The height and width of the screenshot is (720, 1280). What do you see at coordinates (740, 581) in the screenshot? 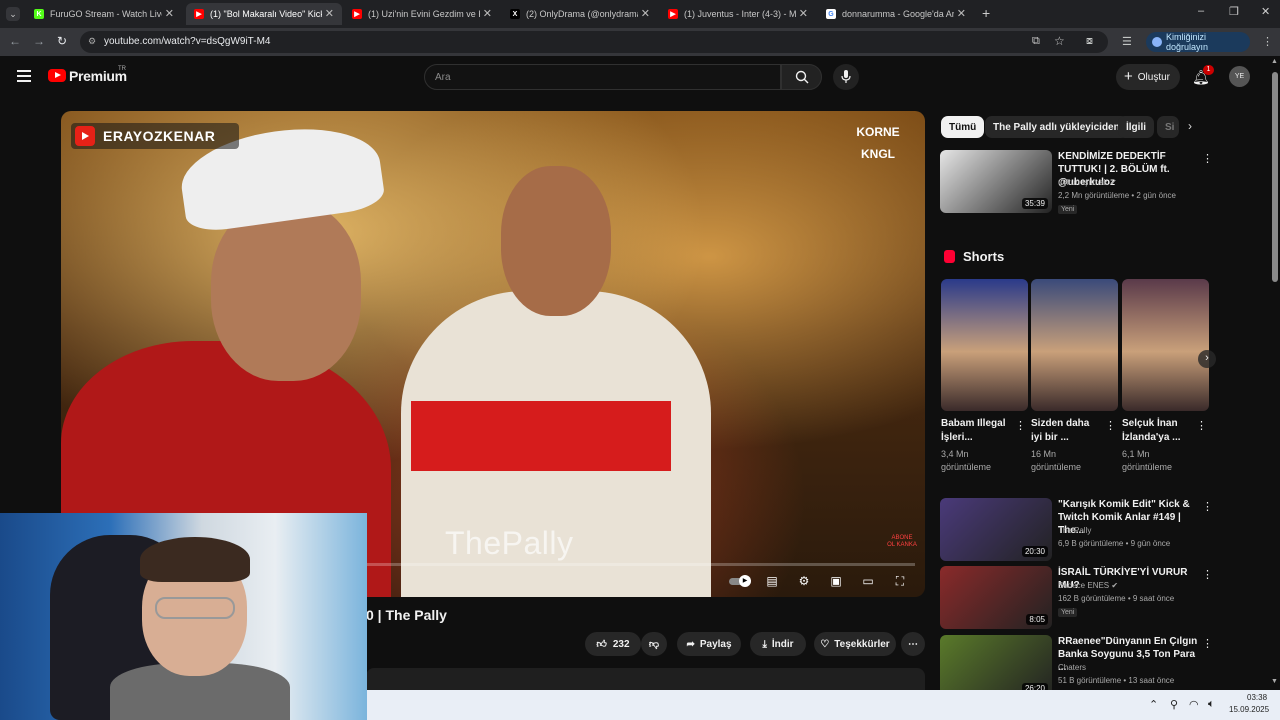
I see `autoplay-toggle: ▶` at bounding box center [740, 581].